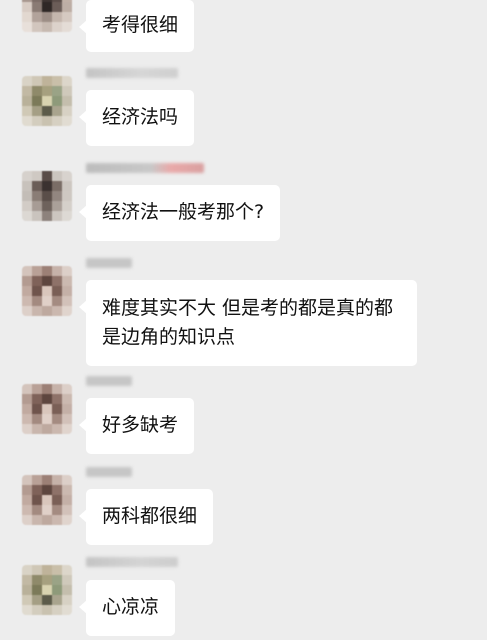 This screenshot has height=640, width=487. Describe the element at coordinates (183, 212) in the screenshot. I see `message-text: 经济法一般考那个?` at that location.